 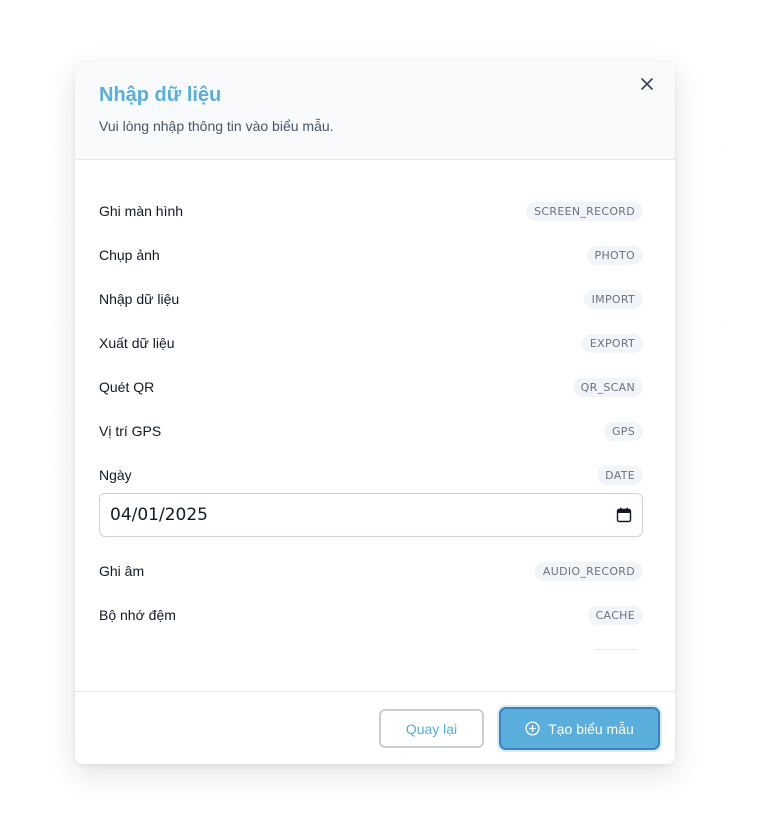 I want to click on field-type-badge: IMPORT, so click(x=613, y=299).